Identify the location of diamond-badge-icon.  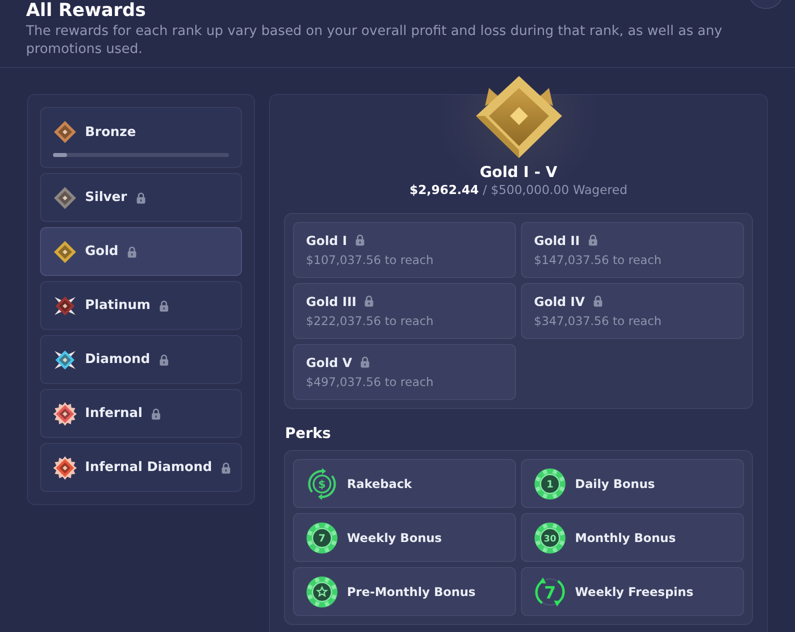
(519, 117).